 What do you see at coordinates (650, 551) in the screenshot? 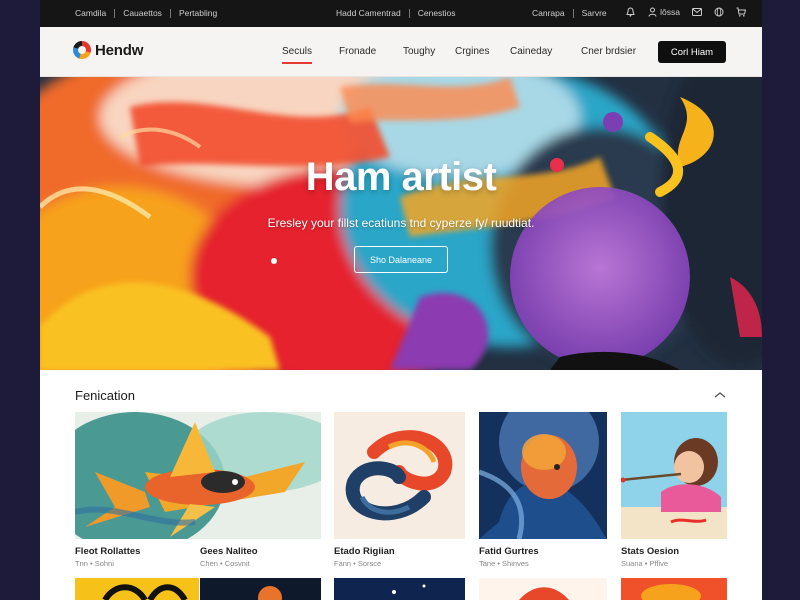
I see `card-title: Stats Oesion` at bounding box center [650, 551].